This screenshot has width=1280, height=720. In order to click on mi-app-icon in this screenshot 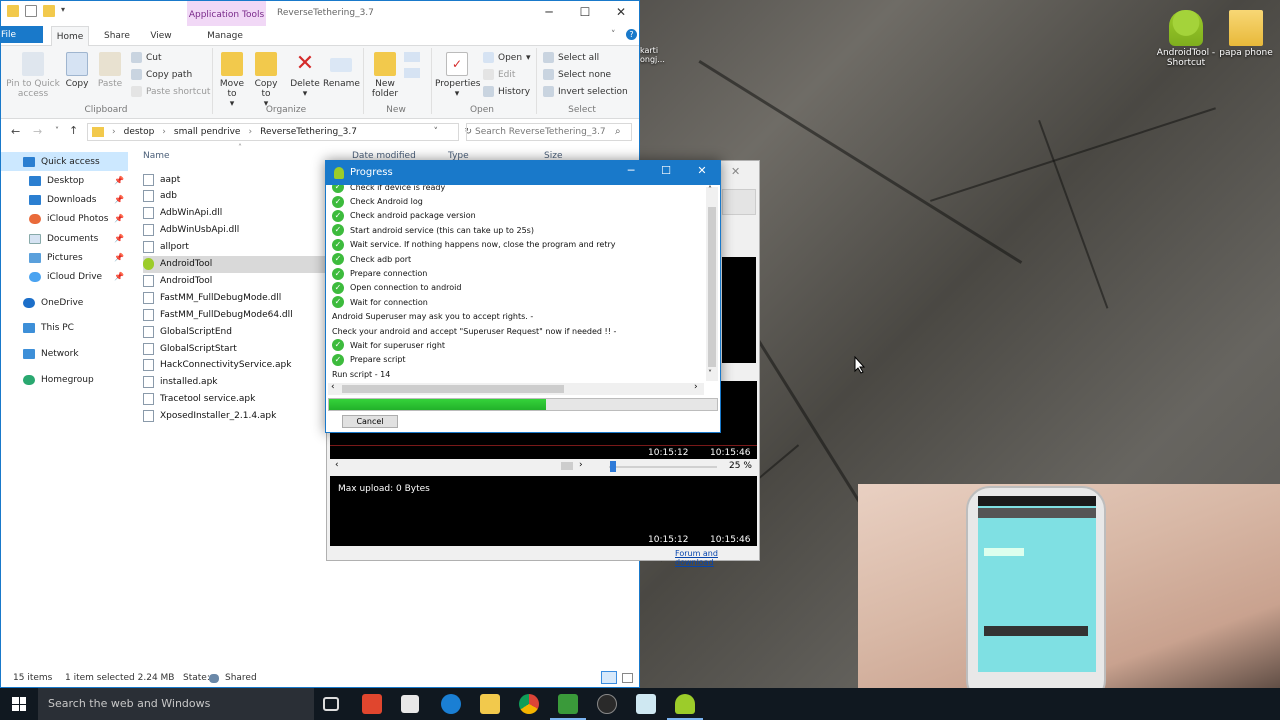, I will do `click(372, 704)`.